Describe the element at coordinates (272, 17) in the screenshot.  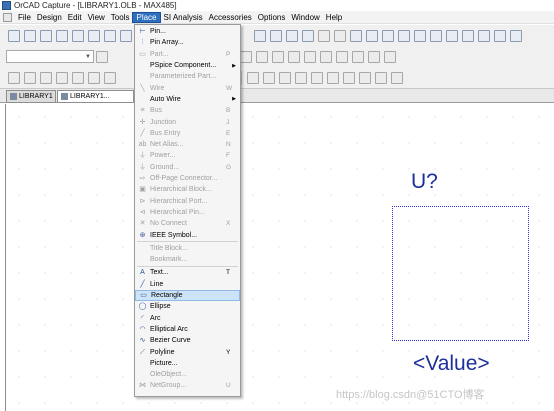
I see `menu-options: Options` at that location.